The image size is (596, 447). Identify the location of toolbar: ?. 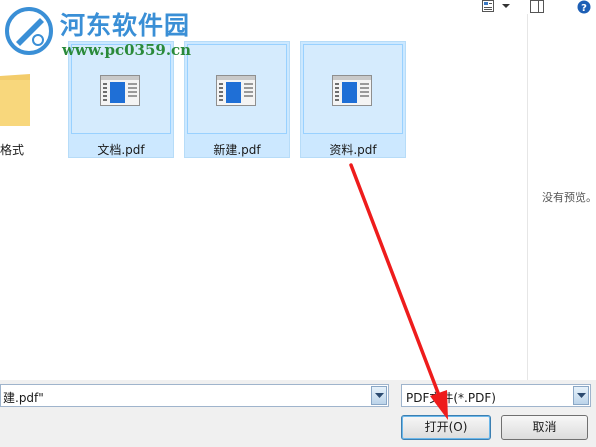
(531, 8).